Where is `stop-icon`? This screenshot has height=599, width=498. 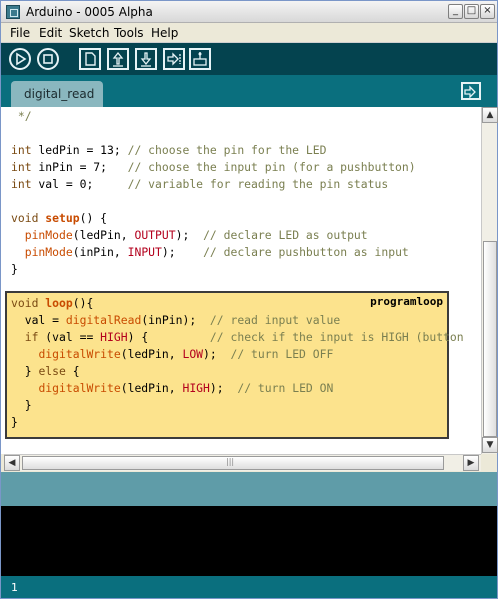 stop-icon is located at coordinates (48, 59).